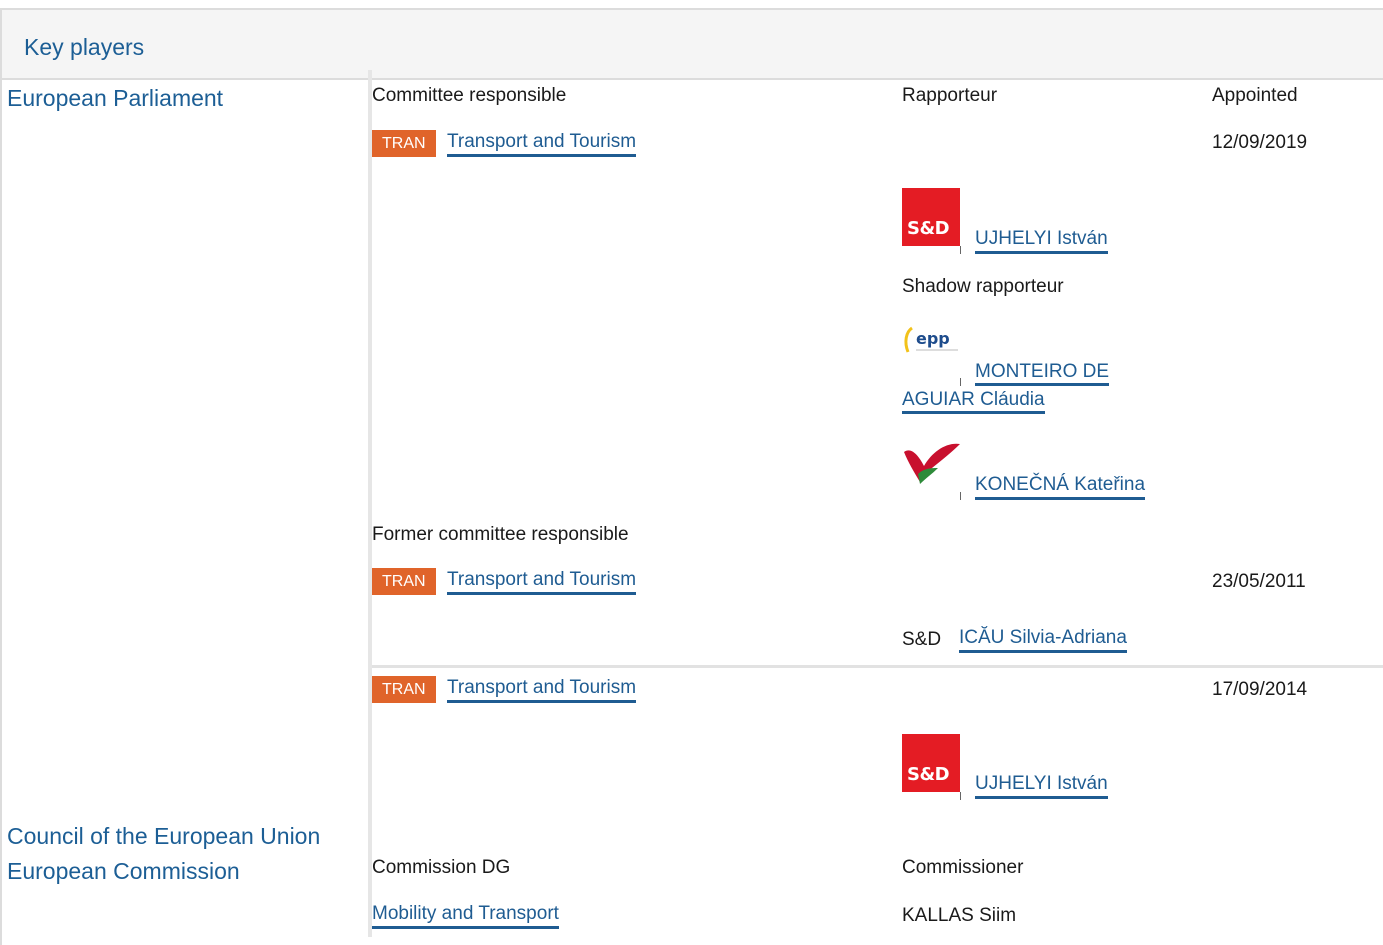  I want to click on former-committee-link-1: Transport and Tourism, so click(542, 582).